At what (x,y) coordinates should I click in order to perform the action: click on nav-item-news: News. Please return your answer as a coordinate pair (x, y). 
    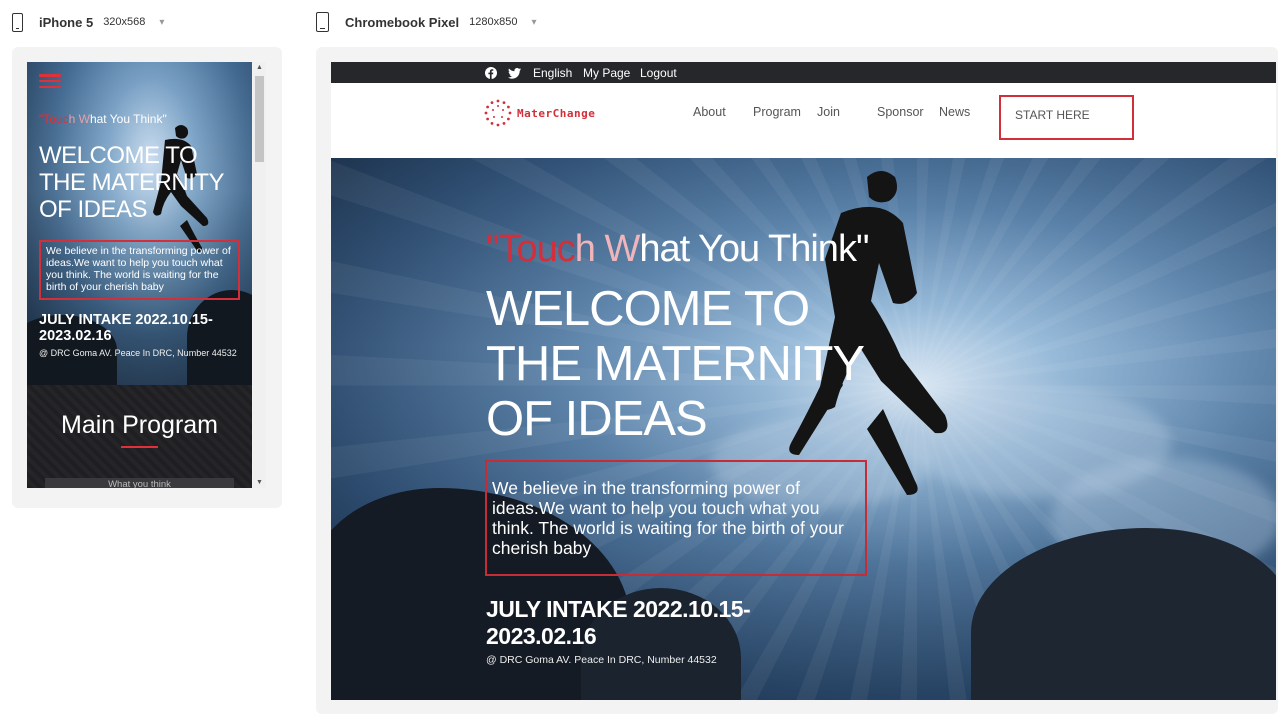
    Looking at the image, I should click on (954, 112).